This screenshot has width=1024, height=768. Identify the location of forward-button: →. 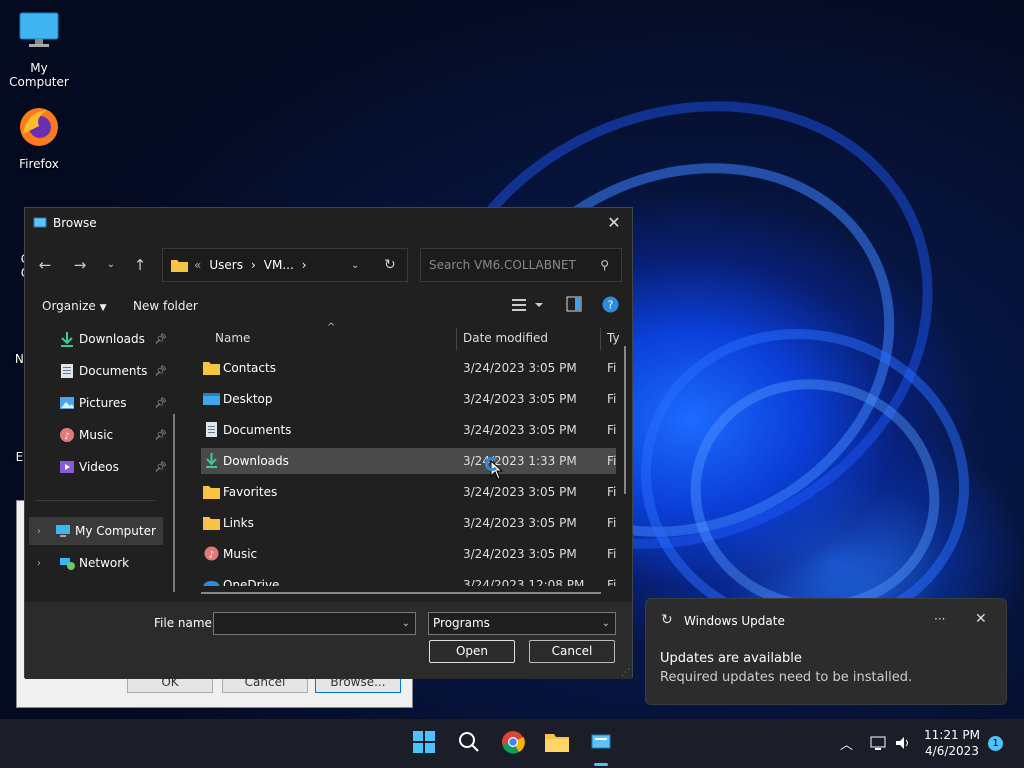
(80, 265).